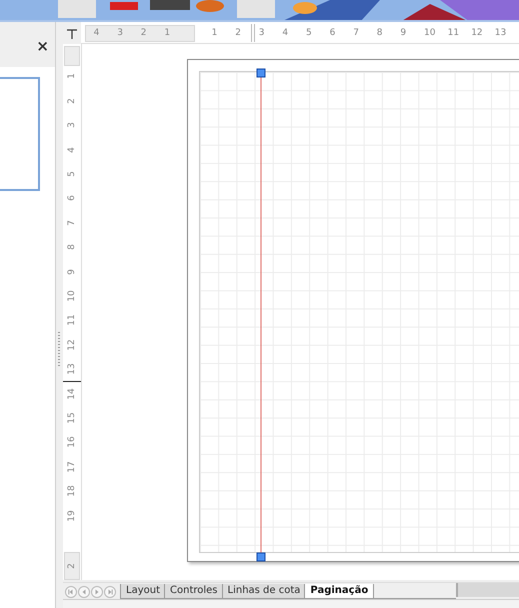 The width and height of the screenshot is (519, 608). I want to click on ruler-number: 14, so click(72, 394).